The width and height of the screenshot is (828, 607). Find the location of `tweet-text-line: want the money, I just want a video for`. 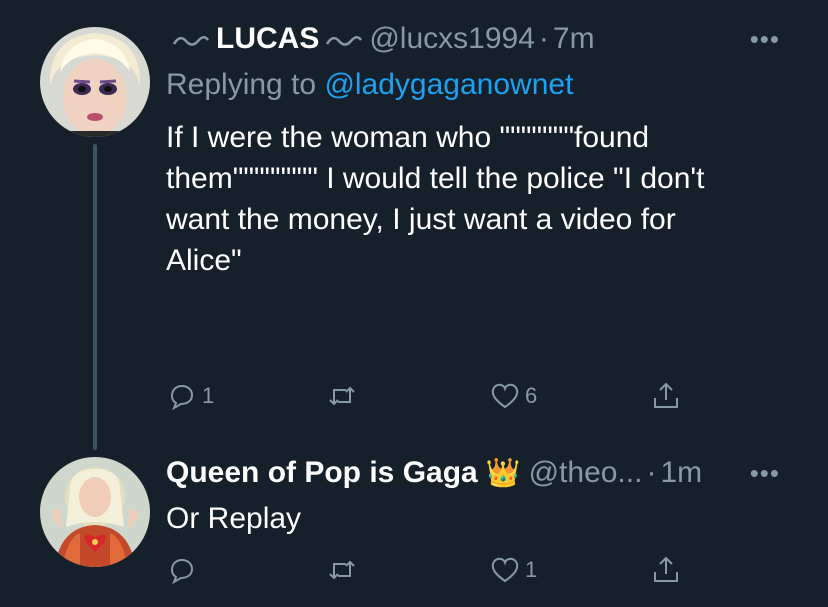

tweet-text-line: want the money, I just want a video for is located at coordinates (421, 219).